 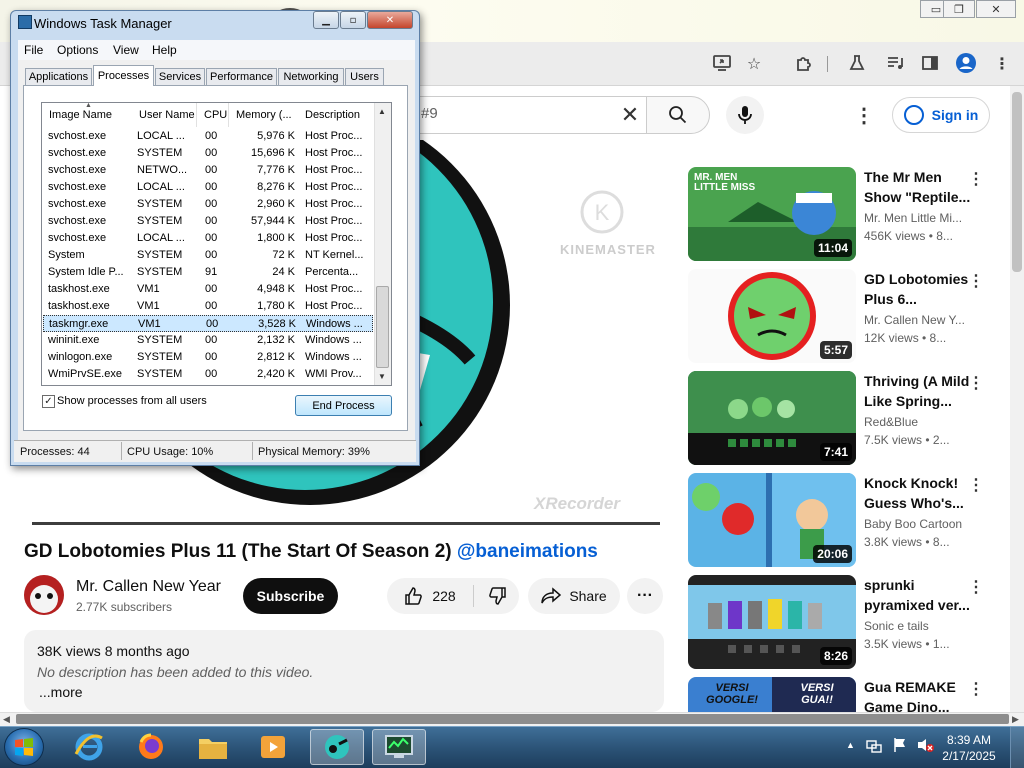 I want to click on microphone-icon, so click(x=745, y=115).